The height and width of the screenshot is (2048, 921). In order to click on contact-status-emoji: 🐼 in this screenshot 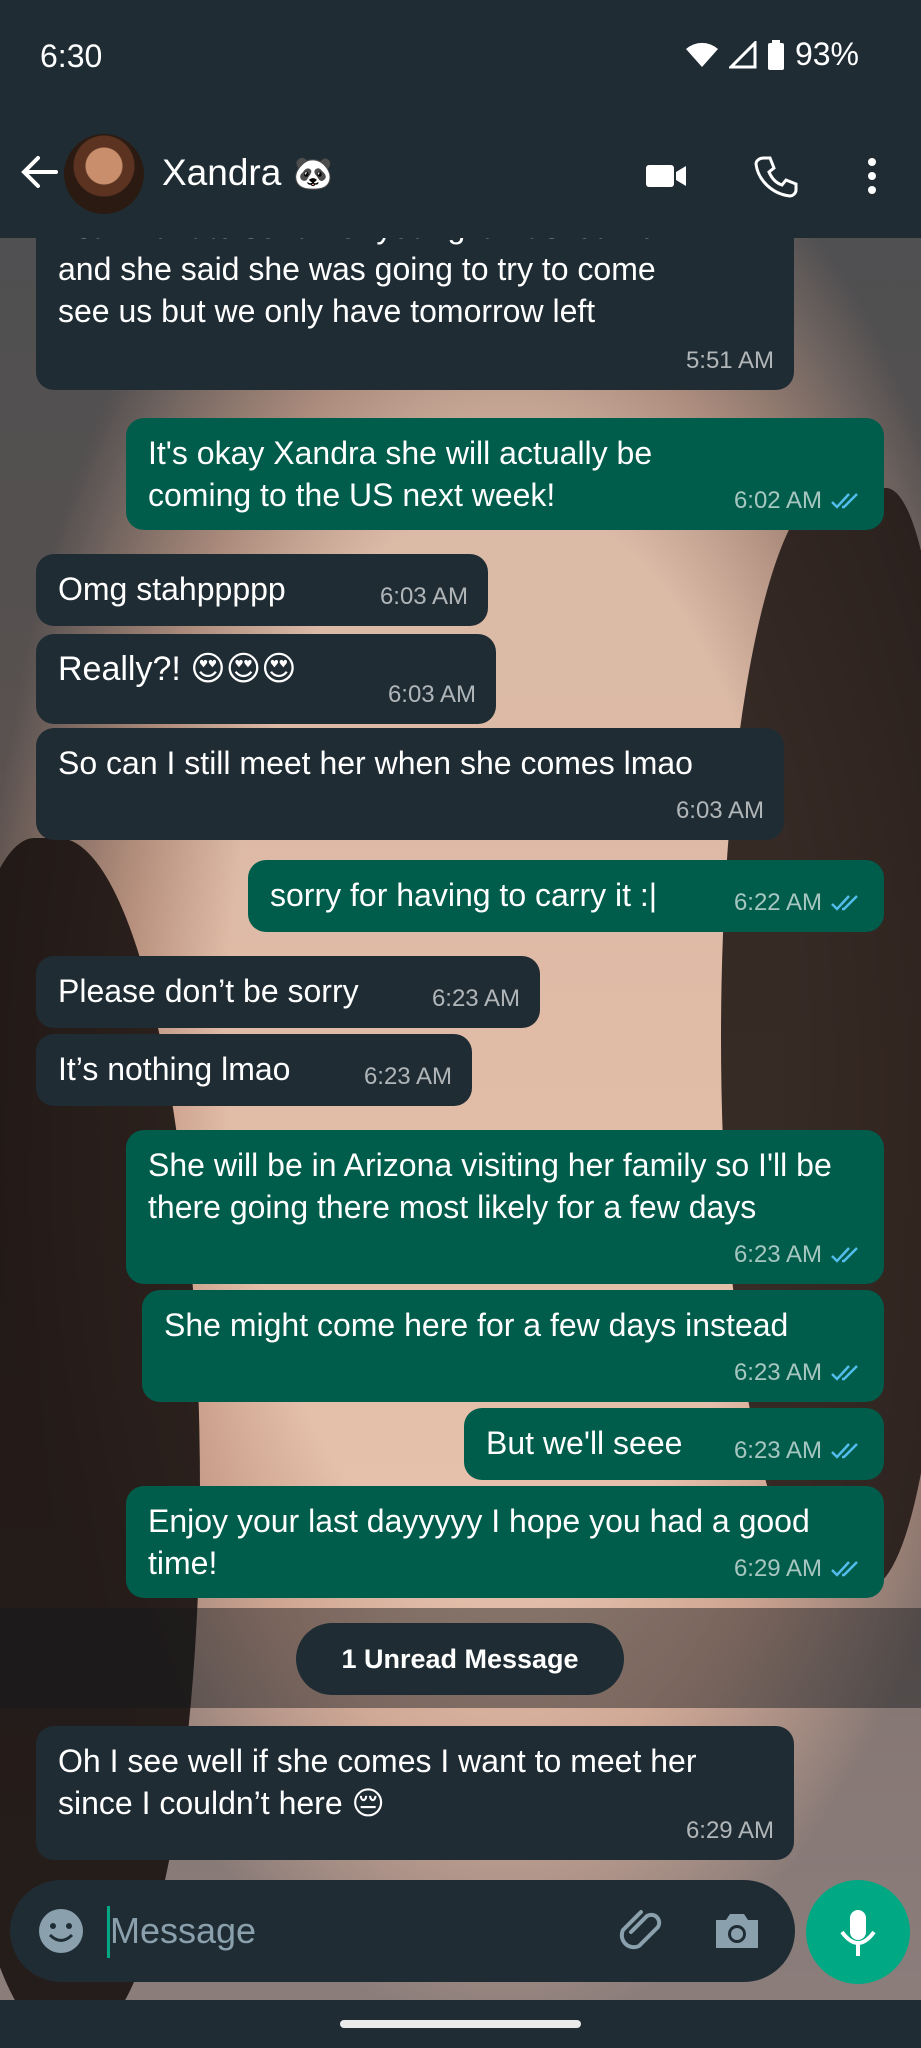, I will do `click(313, 173)`.